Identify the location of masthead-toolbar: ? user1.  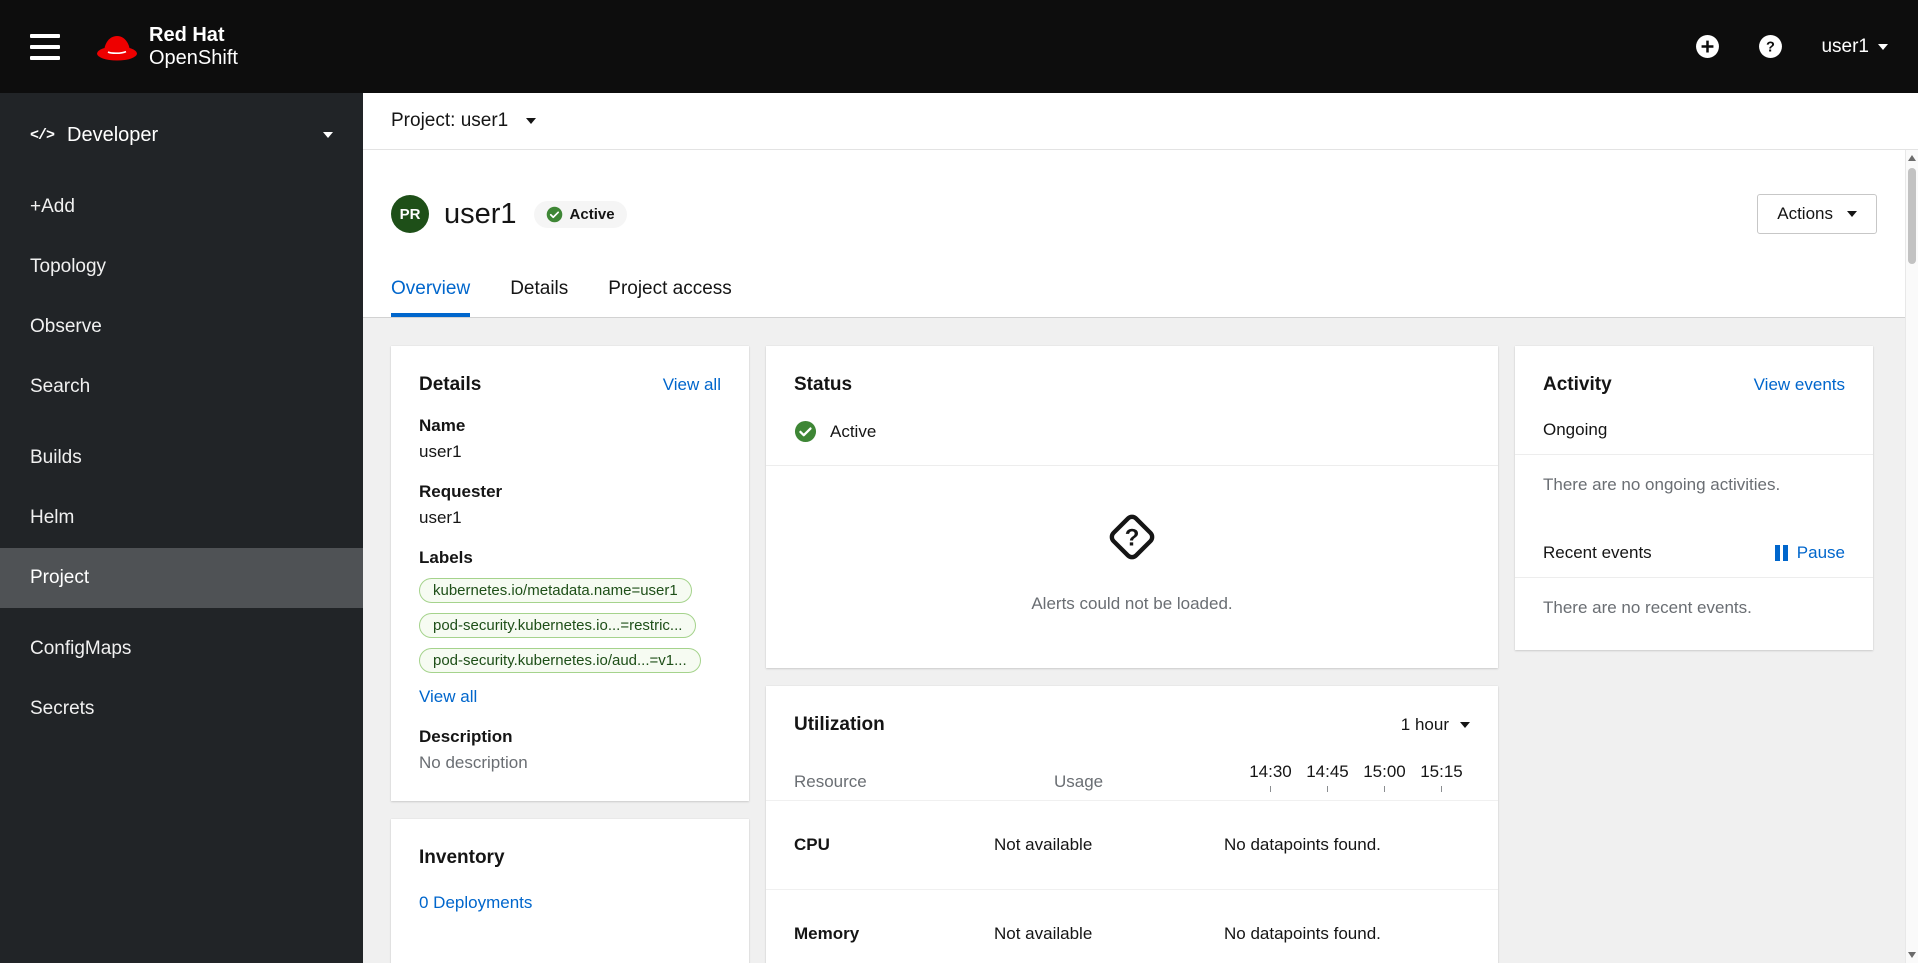
(1791, 46).